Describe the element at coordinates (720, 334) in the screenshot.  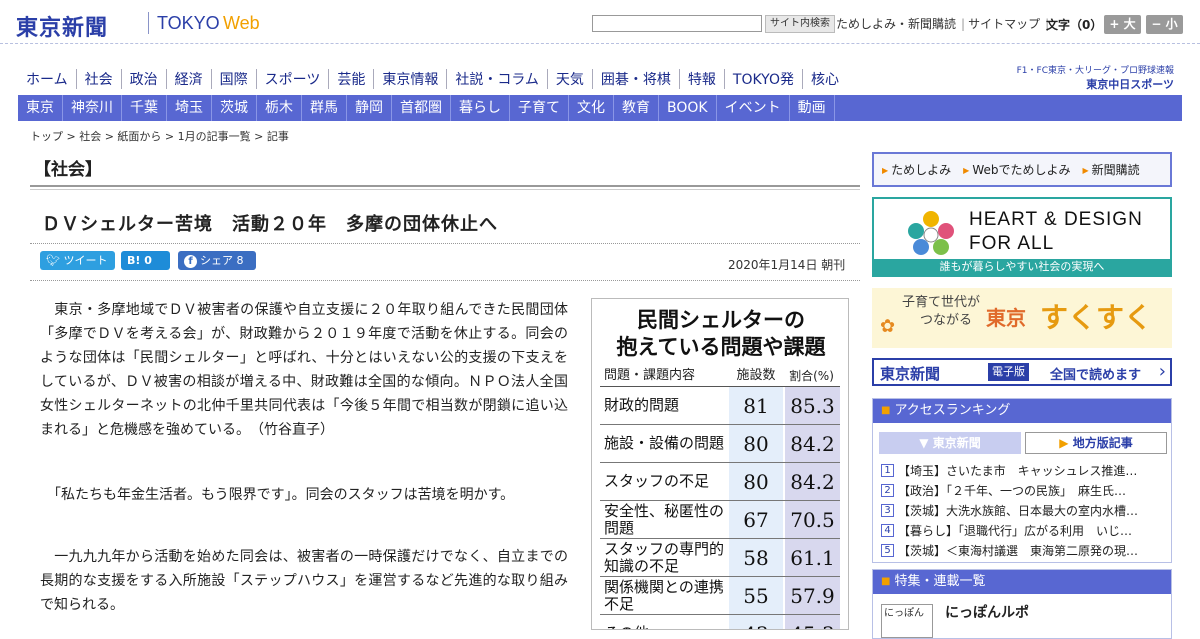
I see `figure-title: 民間シェルターの 抱えている問題や課題` at that location.